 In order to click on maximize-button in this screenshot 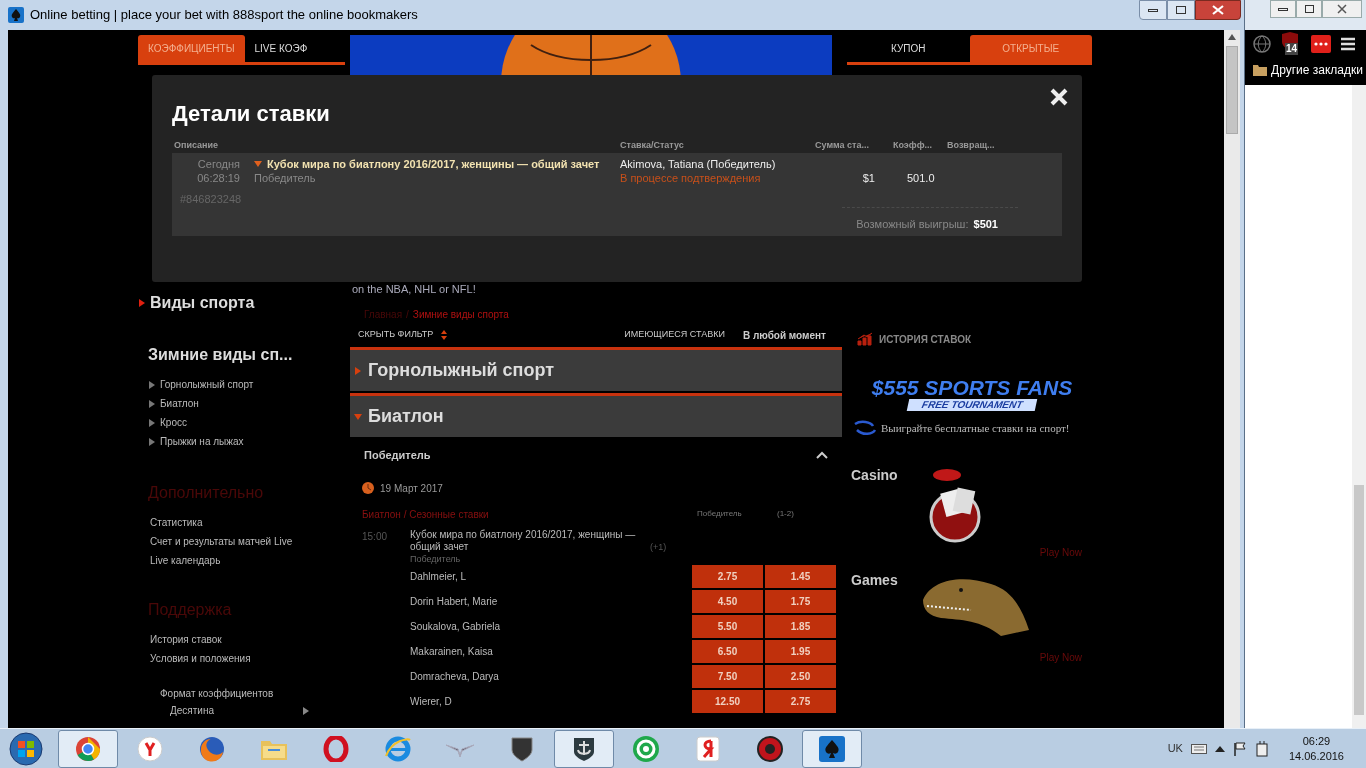, I will do `click(1181, 10)`.